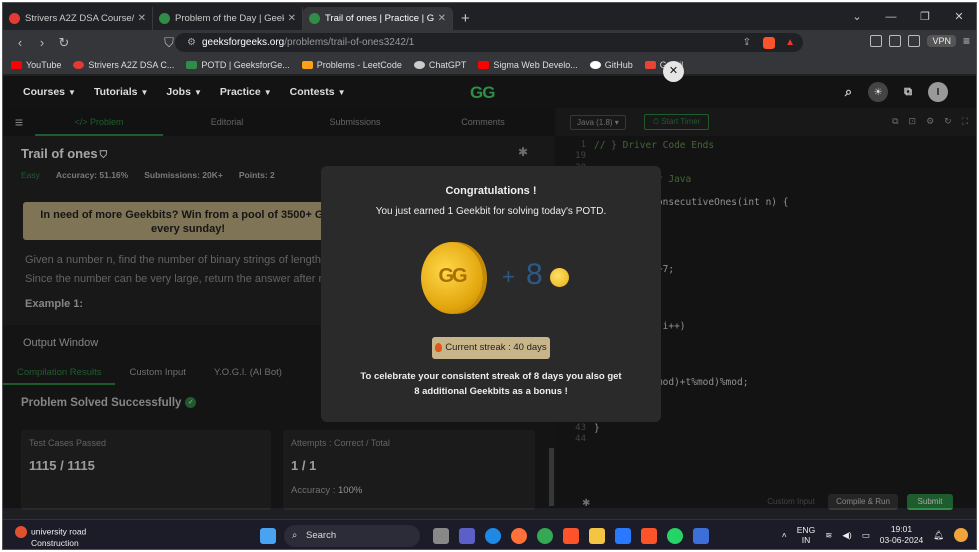 This screenshot has height=552, width=979. I want to click on sigma-icon, so click(484, 64).